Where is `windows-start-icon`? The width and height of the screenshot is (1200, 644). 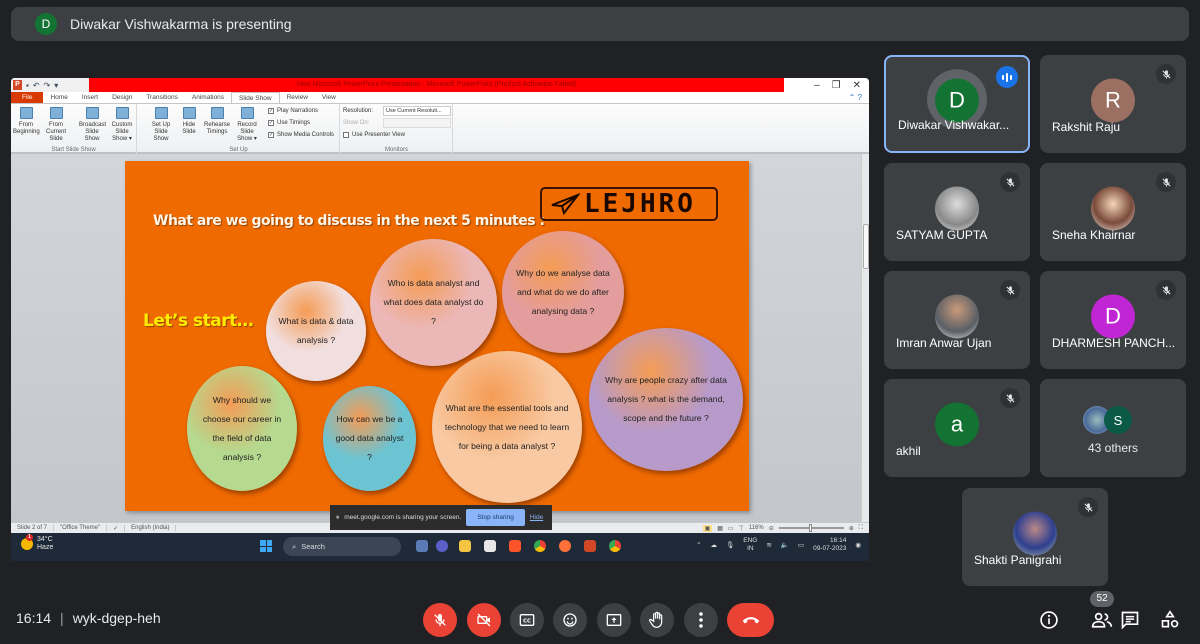
windows-start-icon is located at coordinates (266, 546).